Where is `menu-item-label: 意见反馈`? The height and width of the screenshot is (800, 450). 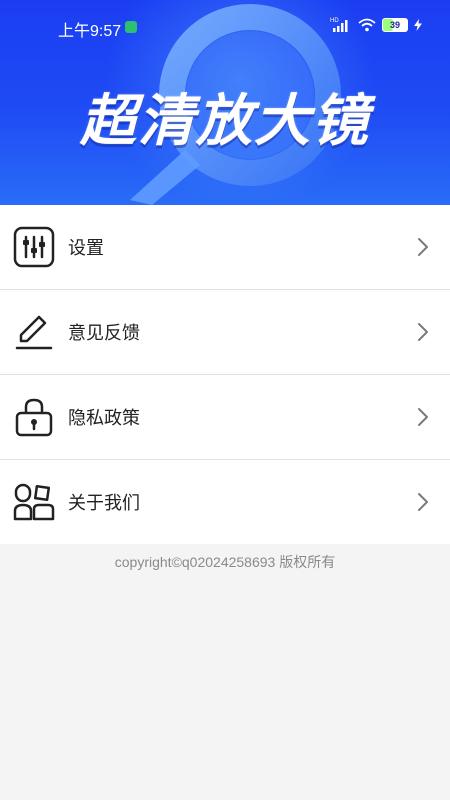
menu-item-label: 意见反馈 is located at coordinates (104, 333).